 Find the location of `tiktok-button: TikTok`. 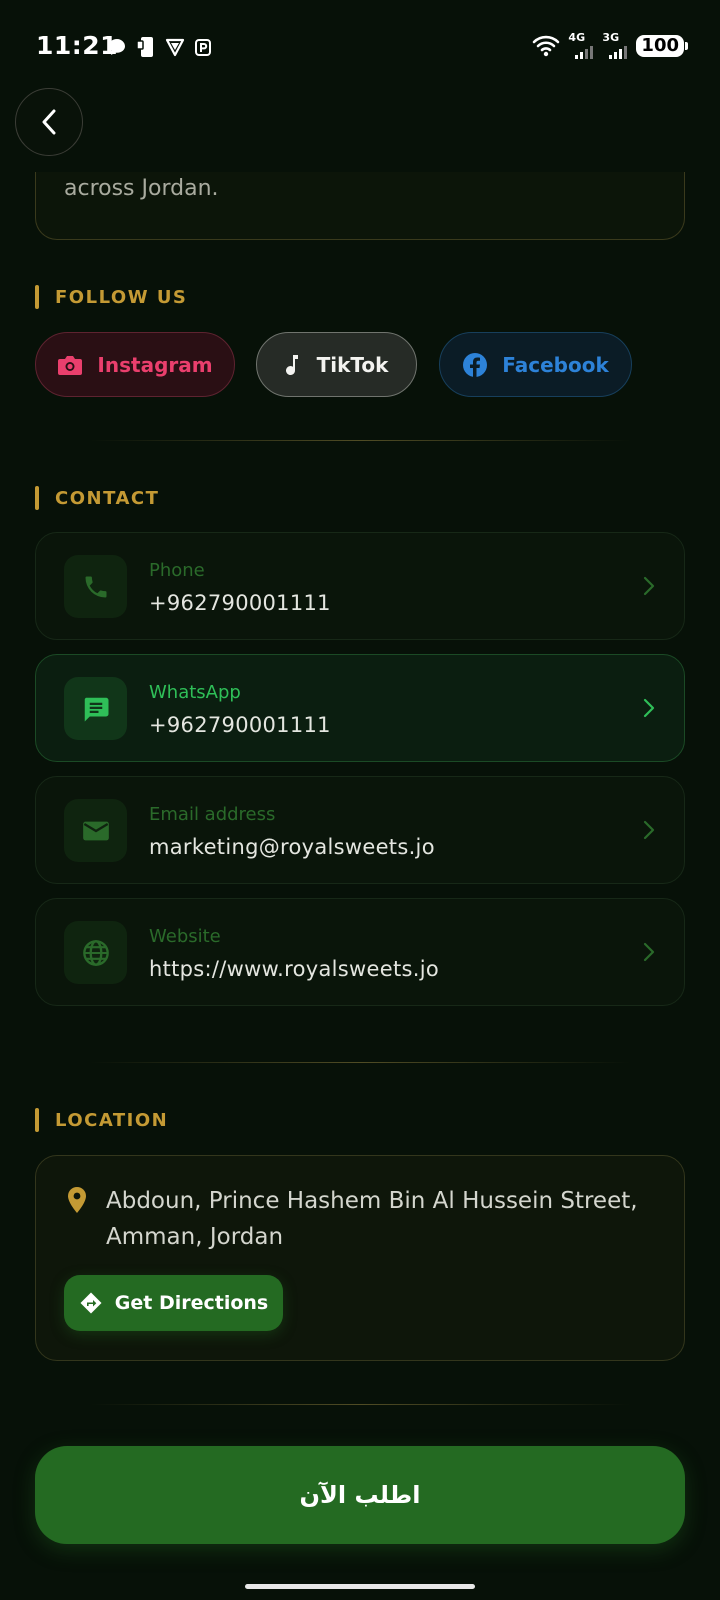

tiktok-button: TikTok is located at coordinates (336, 364).